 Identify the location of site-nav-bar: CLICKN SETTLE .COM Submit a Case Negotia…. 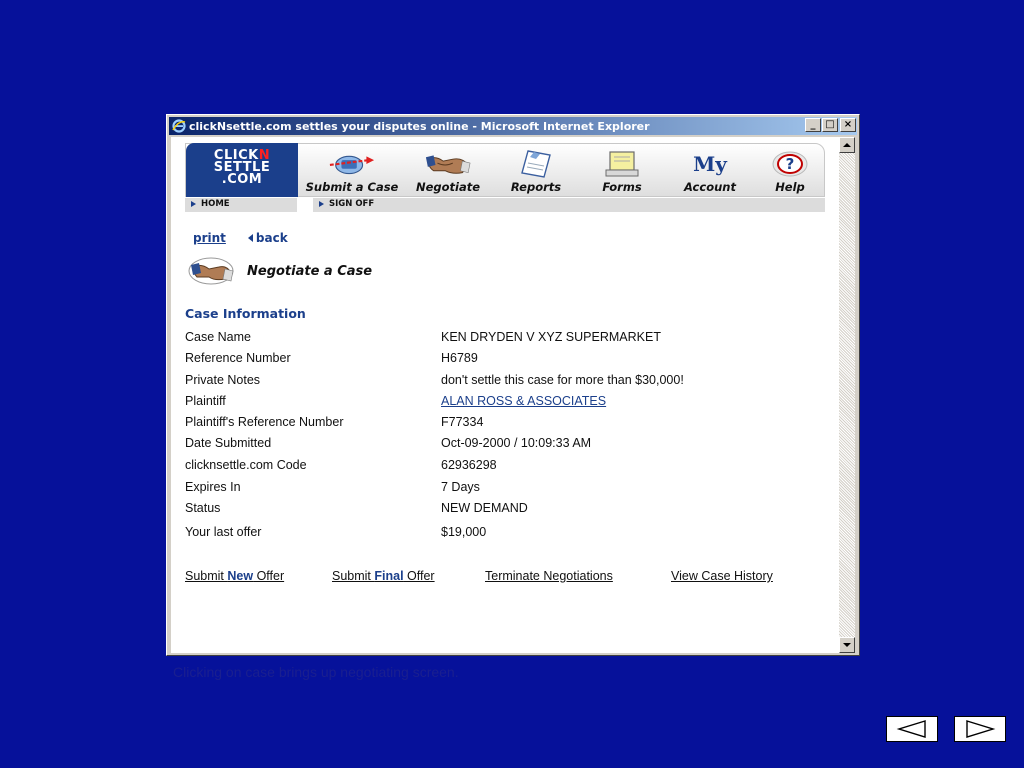
(505, 170).